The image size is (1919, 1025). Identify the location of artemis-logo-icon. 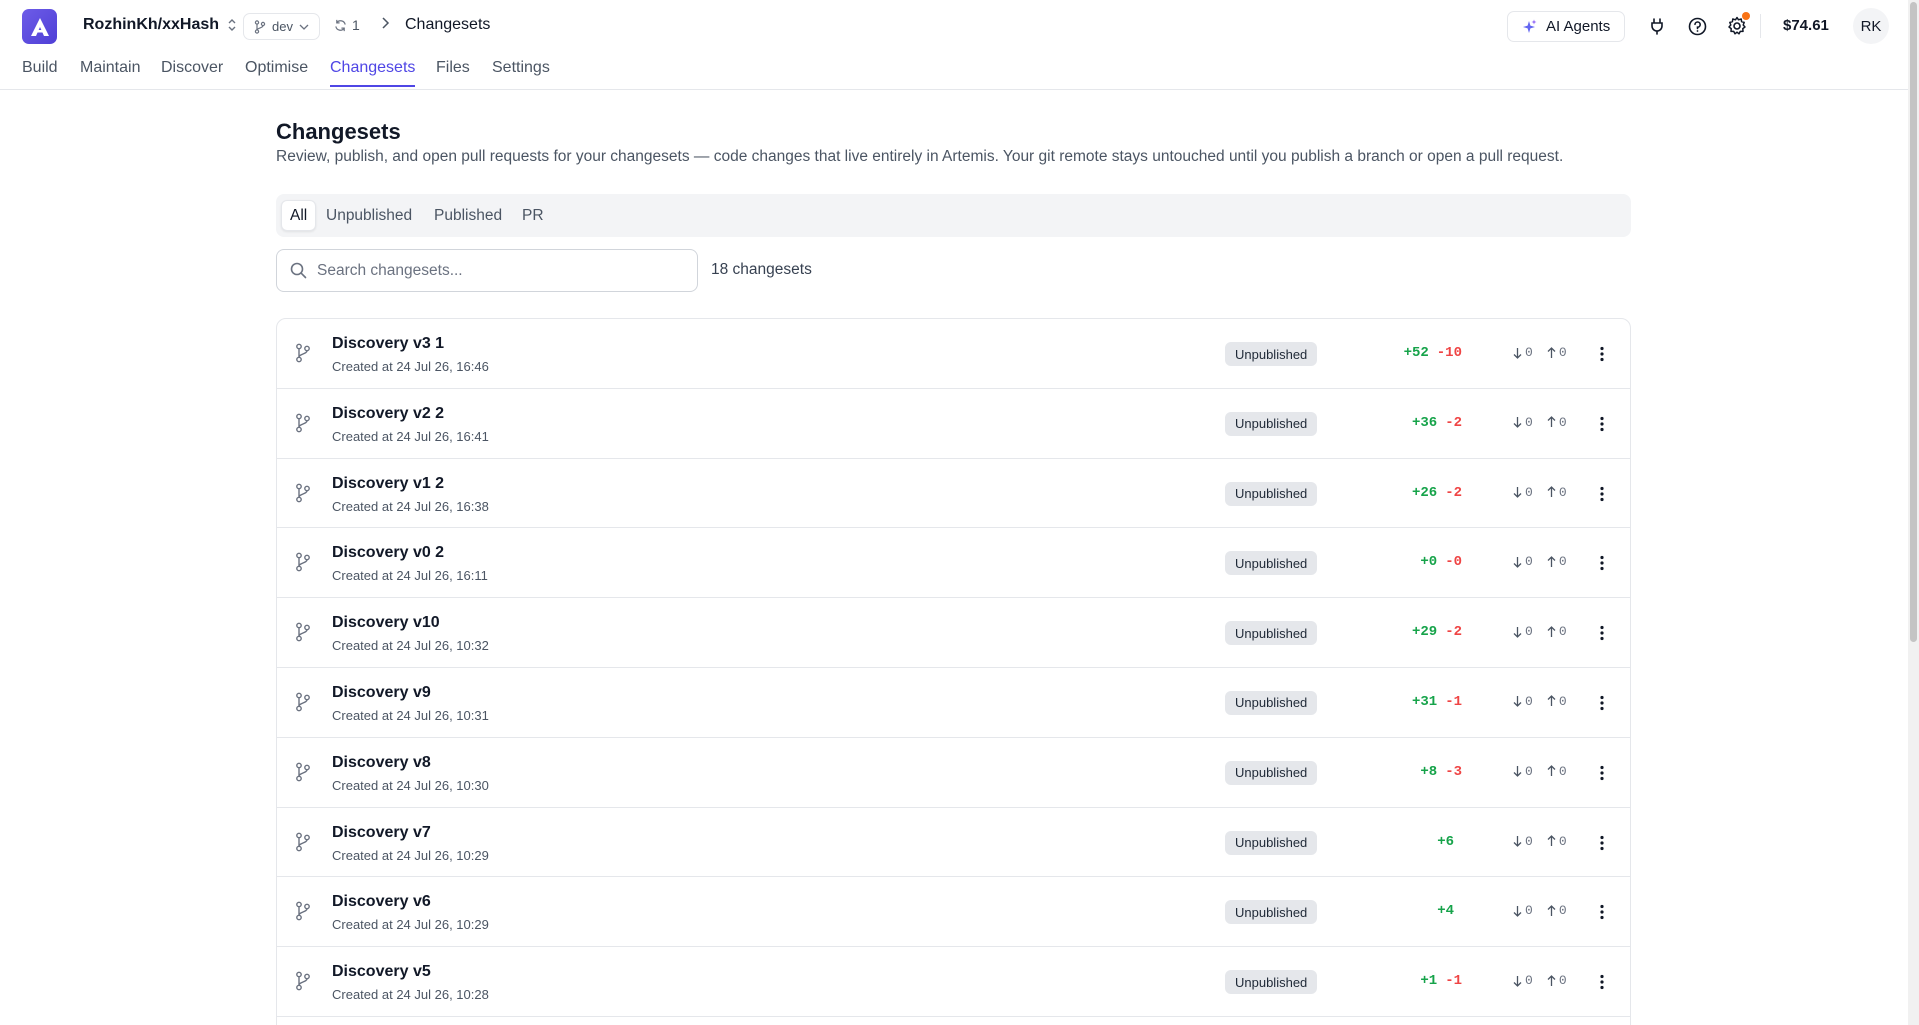
(39, 26).